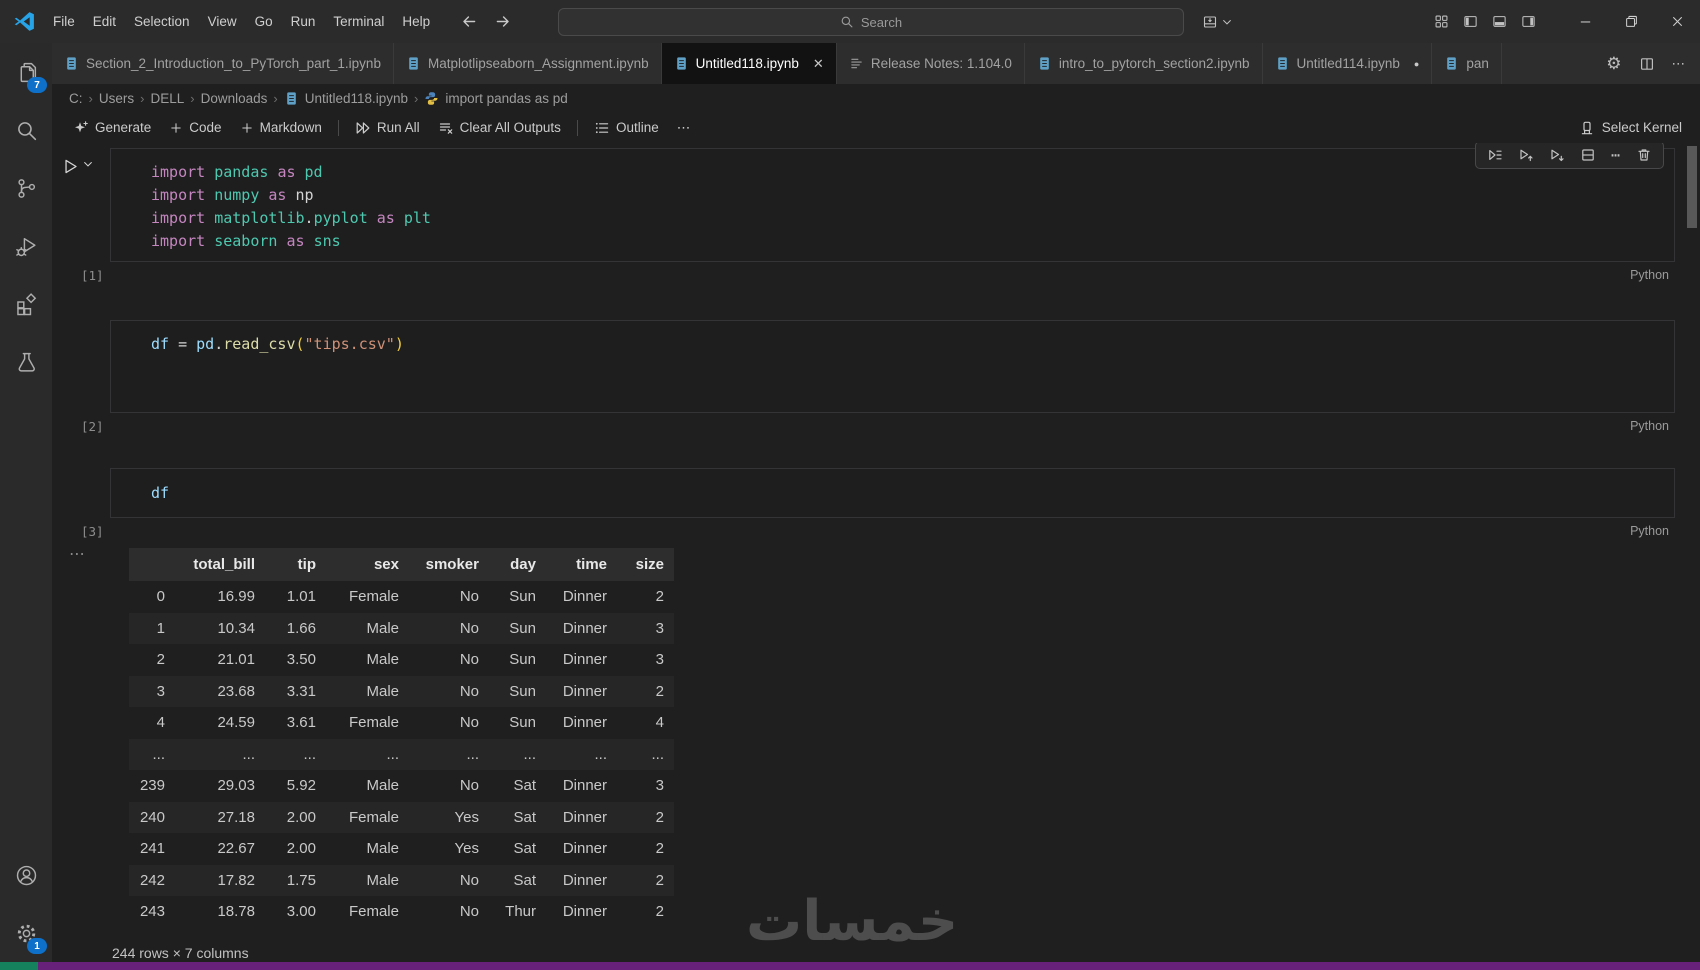 Image resolution: width=1700 pixels, height=970 pixels. What do you see at coordinates (26, 72) in the screenshot?
I see `explorer-activity-icon: 7` at bounding box center [26, 72].